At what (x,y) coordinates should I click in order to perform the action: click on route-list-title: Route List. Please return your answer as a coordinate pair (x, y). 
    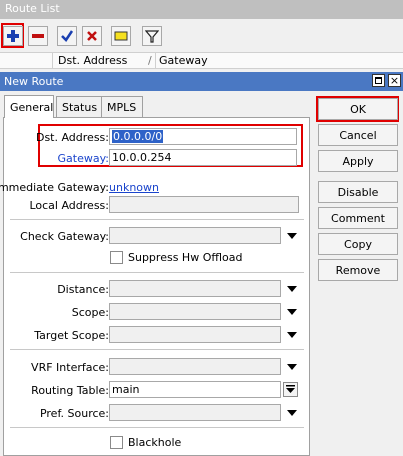
    Looking at the image, I should click on (201, 9).